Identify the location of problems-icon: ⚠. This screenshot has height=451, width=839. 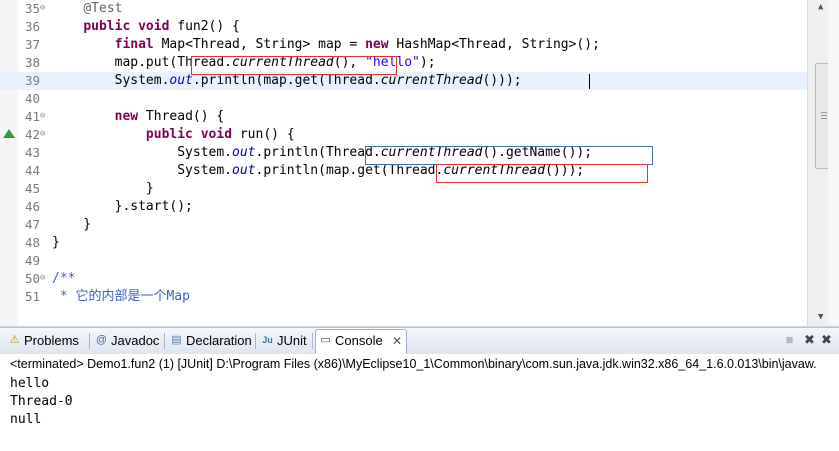
(14, 340).